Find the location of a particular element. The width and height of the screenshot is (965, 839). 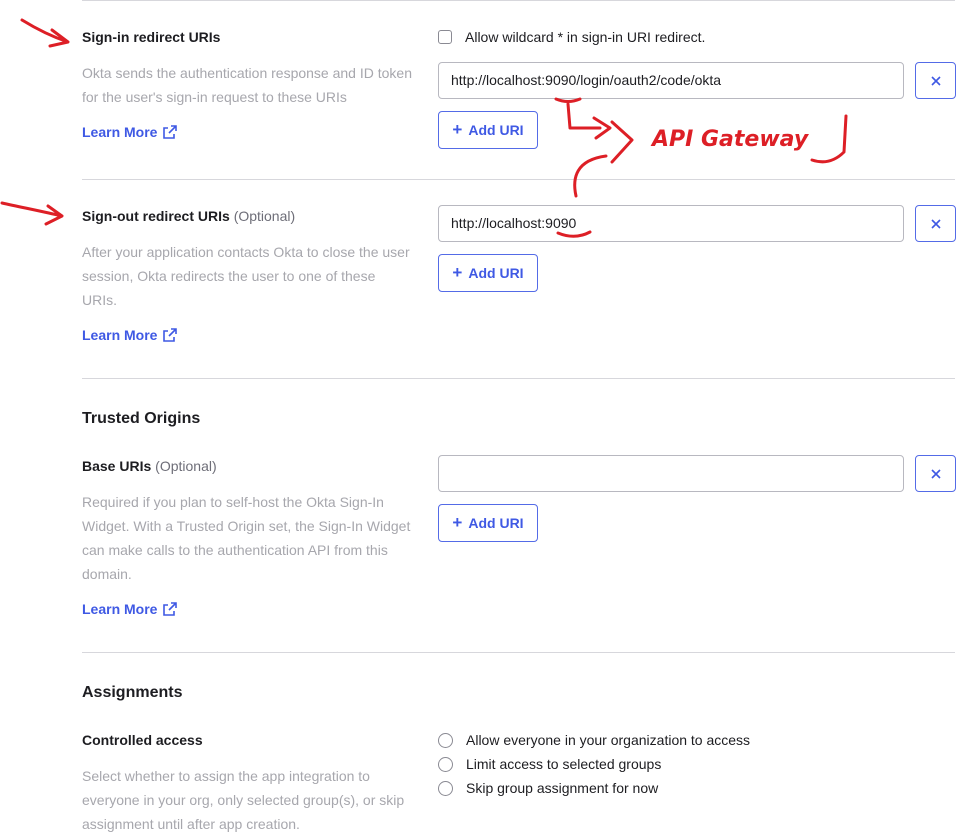

annotation-curve-signout is located at coordinates (590, 176).